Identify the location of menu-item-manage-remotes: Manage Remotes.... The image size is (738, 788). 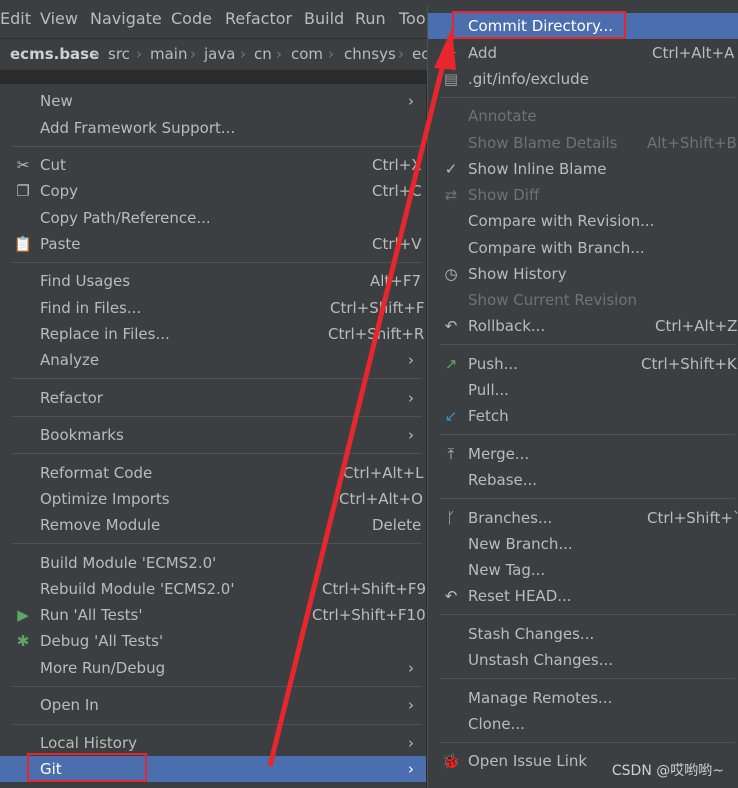
(583, 698).